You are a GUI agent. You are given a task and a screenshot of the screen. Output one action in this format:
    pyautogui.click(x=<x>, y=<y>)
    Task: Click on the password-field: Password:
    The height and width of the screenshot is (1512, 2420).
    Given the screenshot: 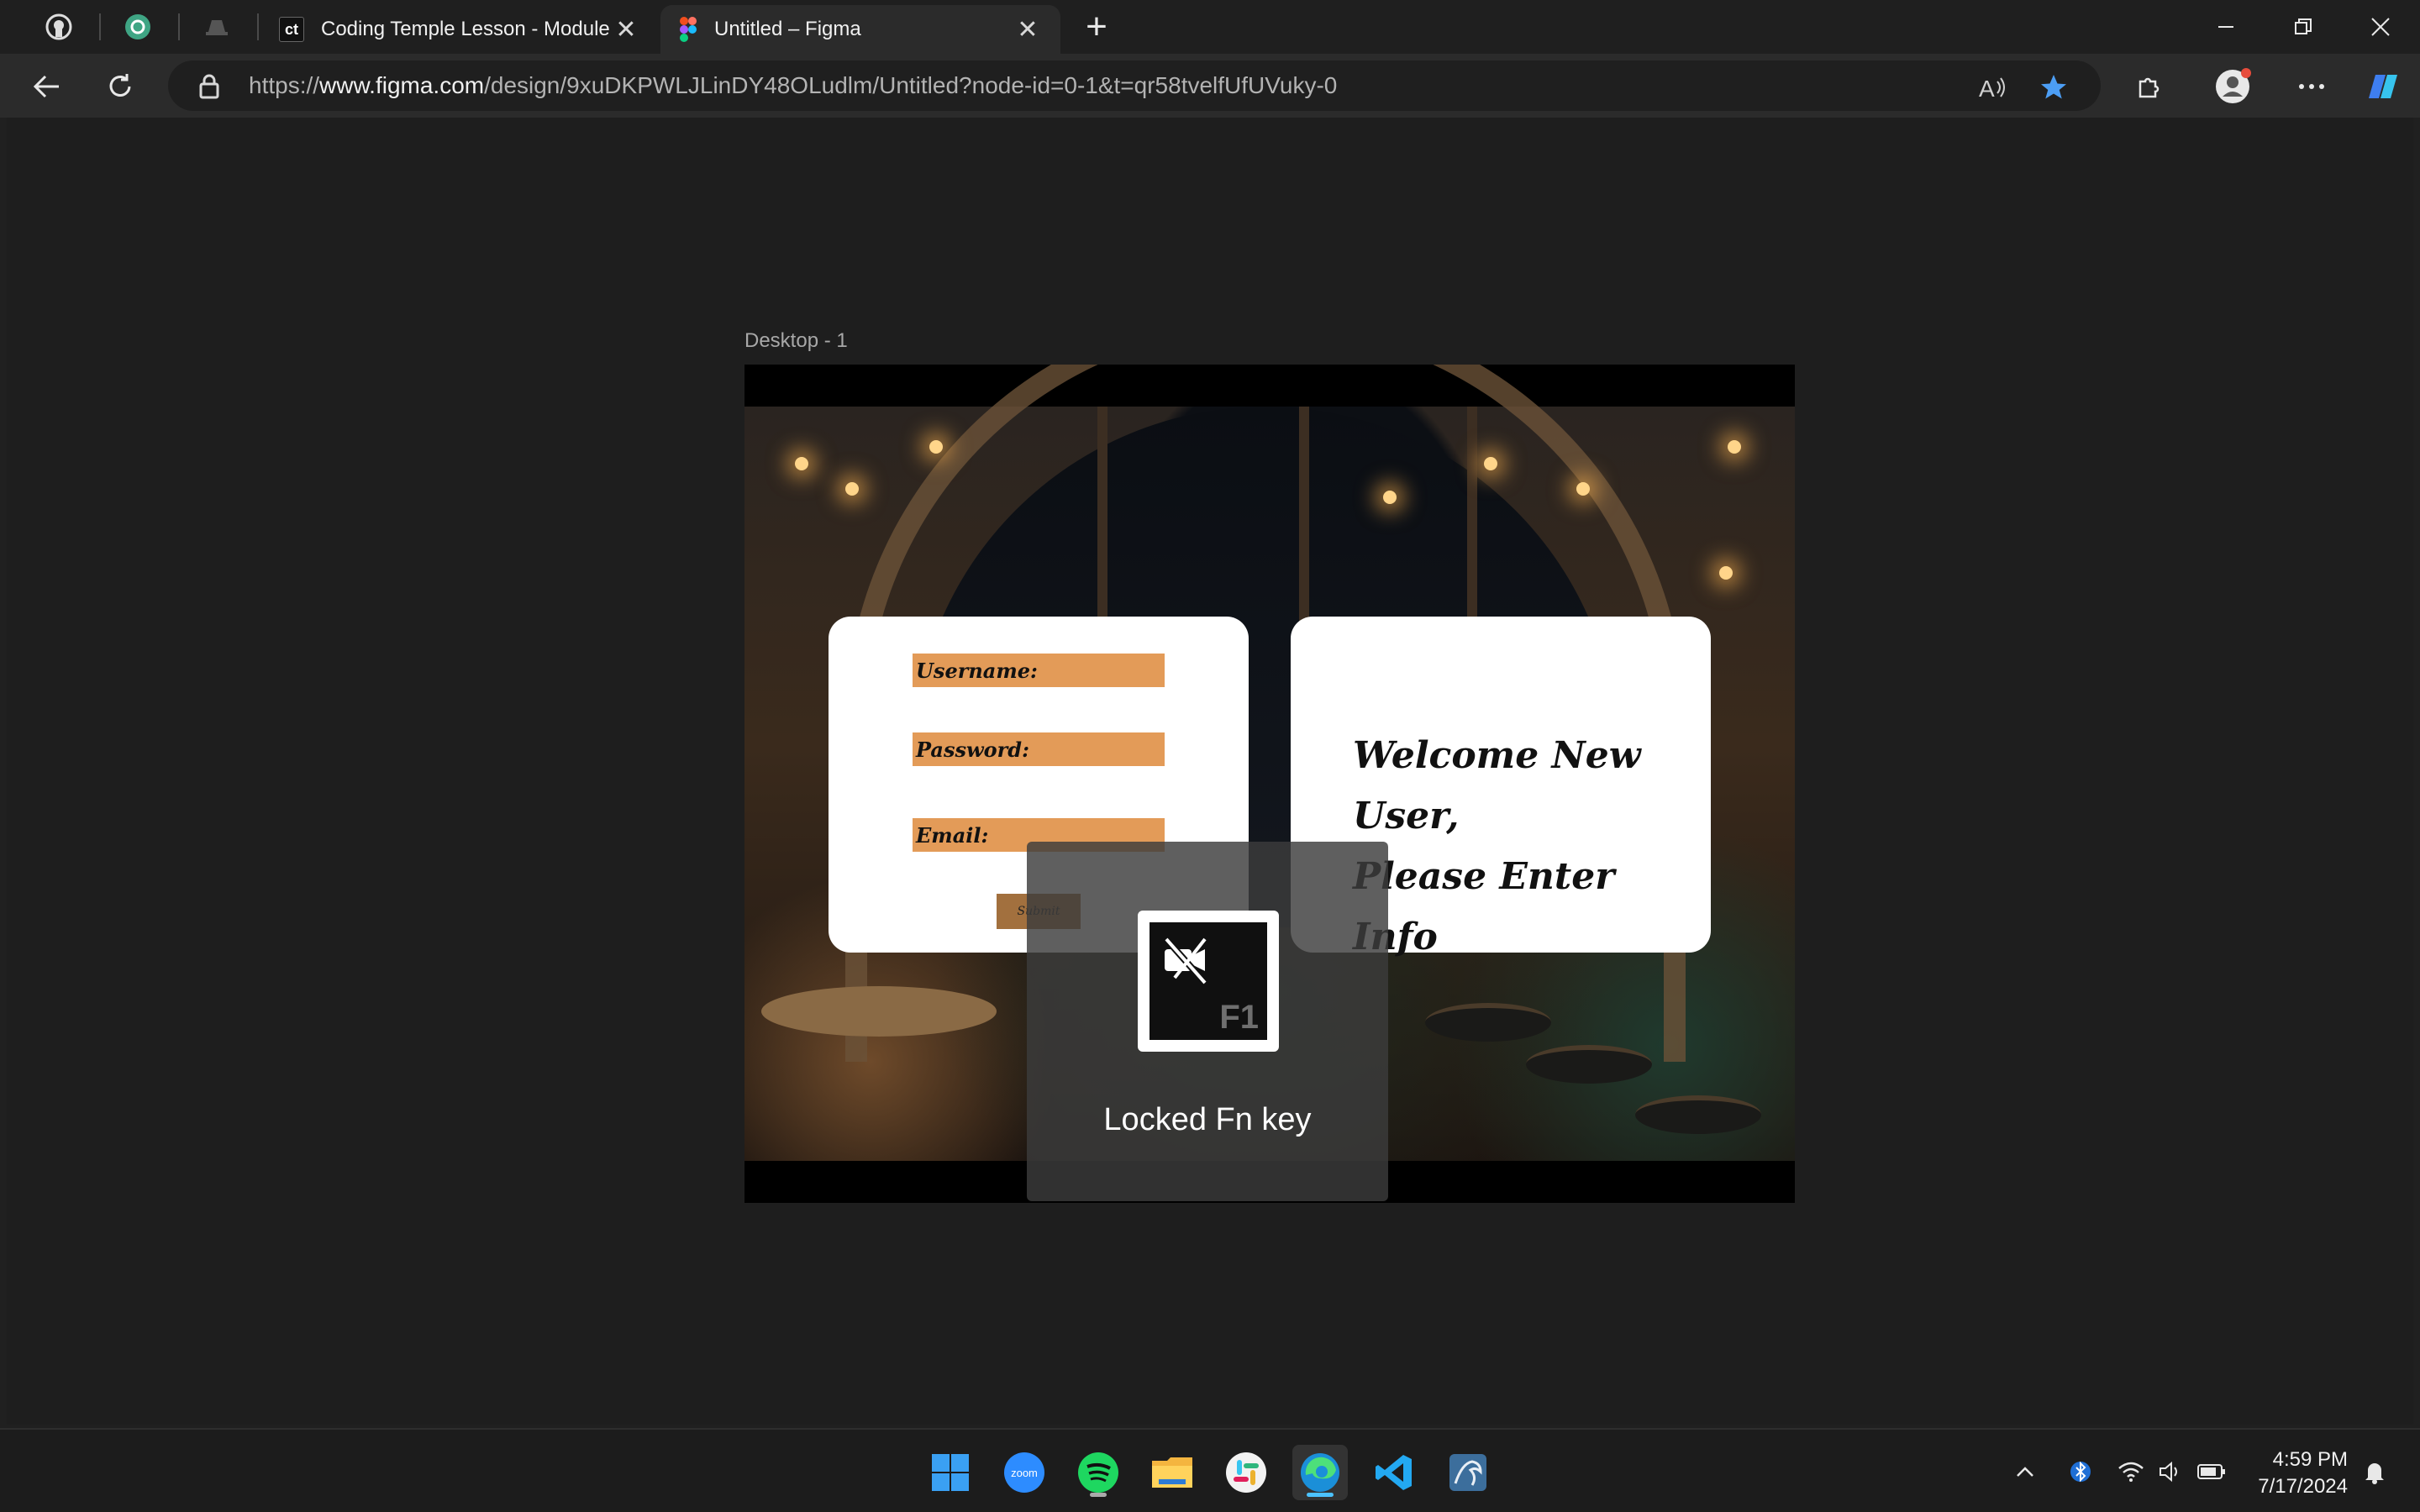 What is the action you would take?
    pyautogui.click(x=1039, y=749)
    